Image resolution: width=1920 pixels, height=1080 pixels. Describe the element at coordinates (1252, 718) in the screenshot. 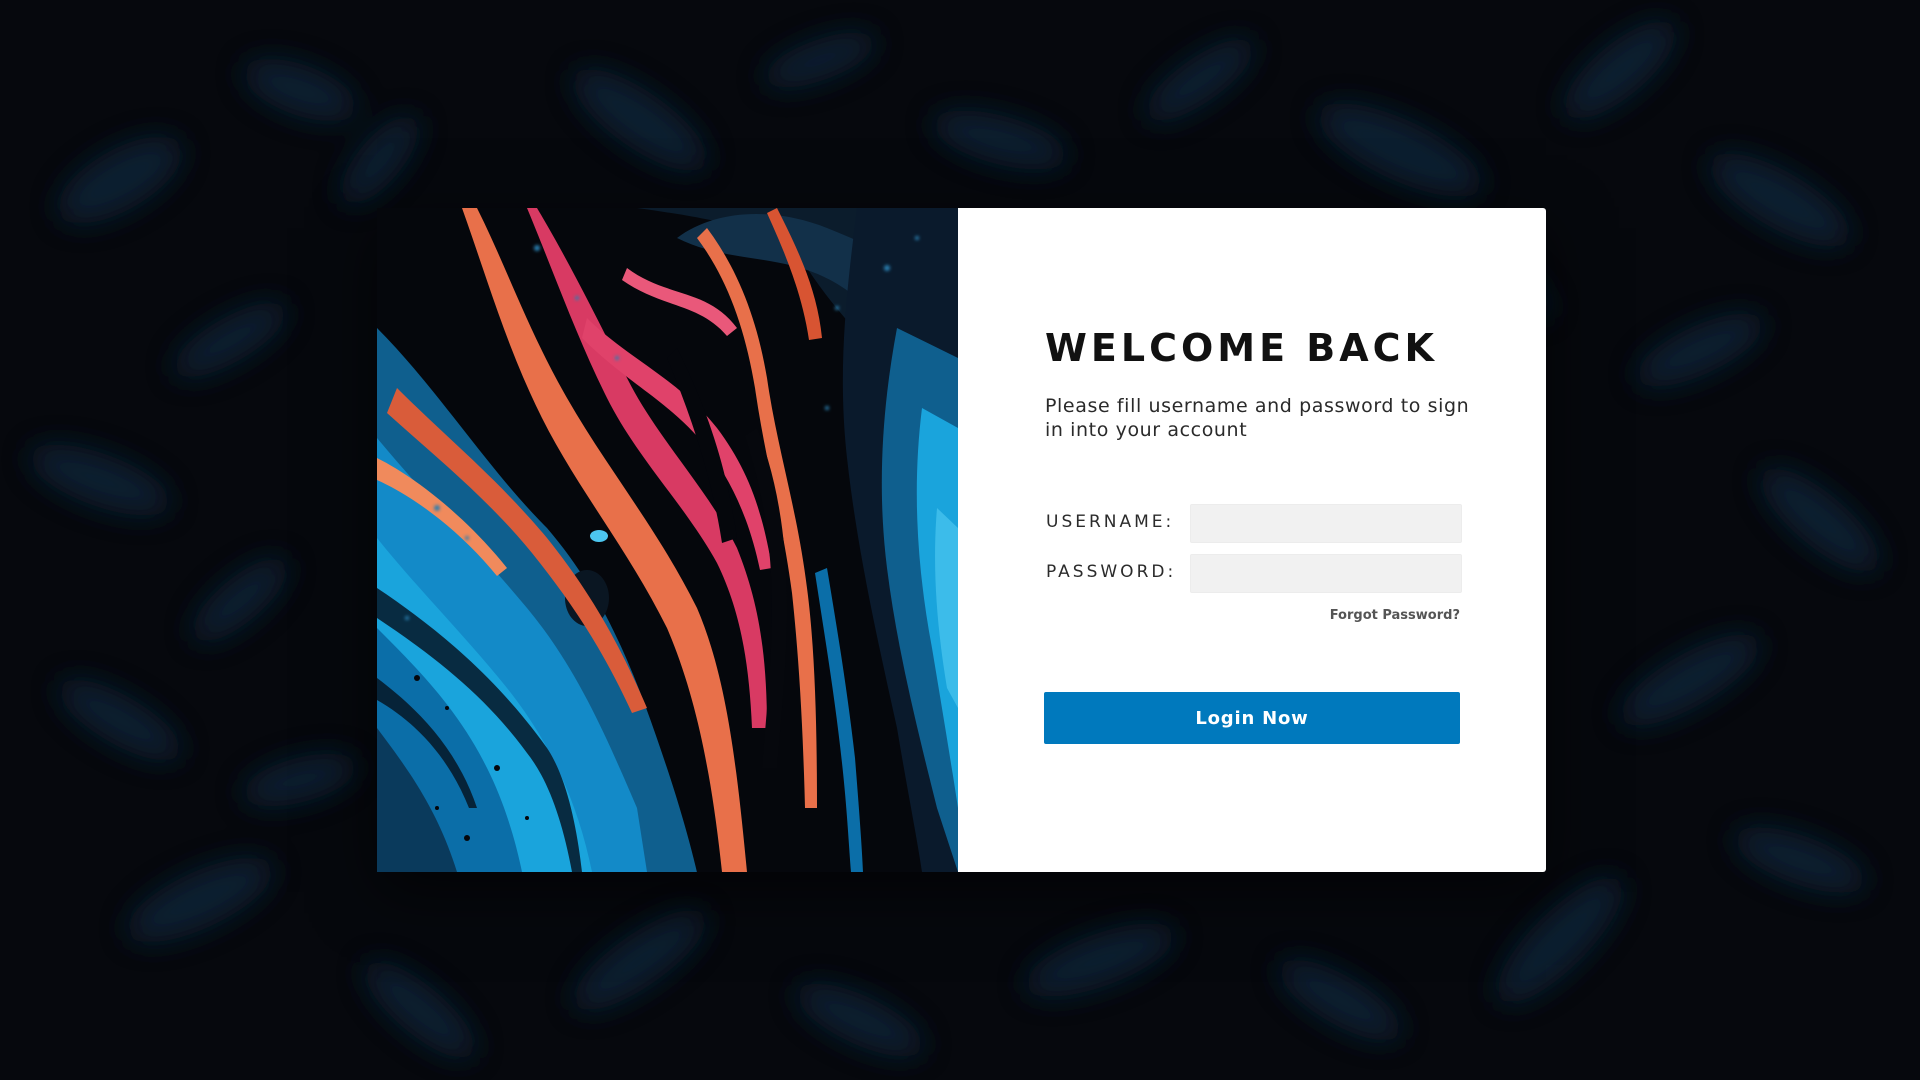

I see `login-button: Login Now` at that location.